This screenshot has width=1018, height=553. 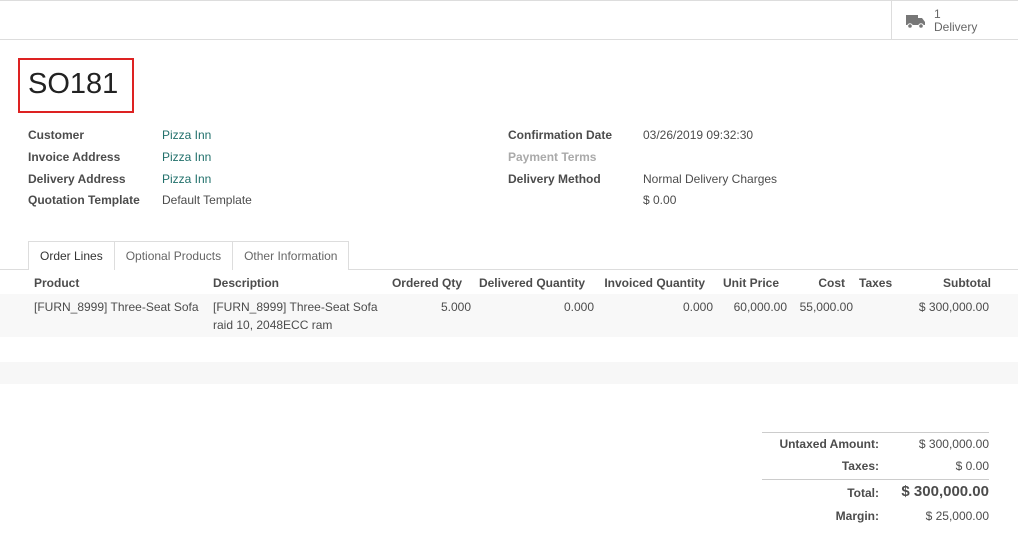 What do you see at coordinates (77, 179) in the screenshot?
I see `delivery-address-label: Delivery Address` at bounding box center [77, 179].